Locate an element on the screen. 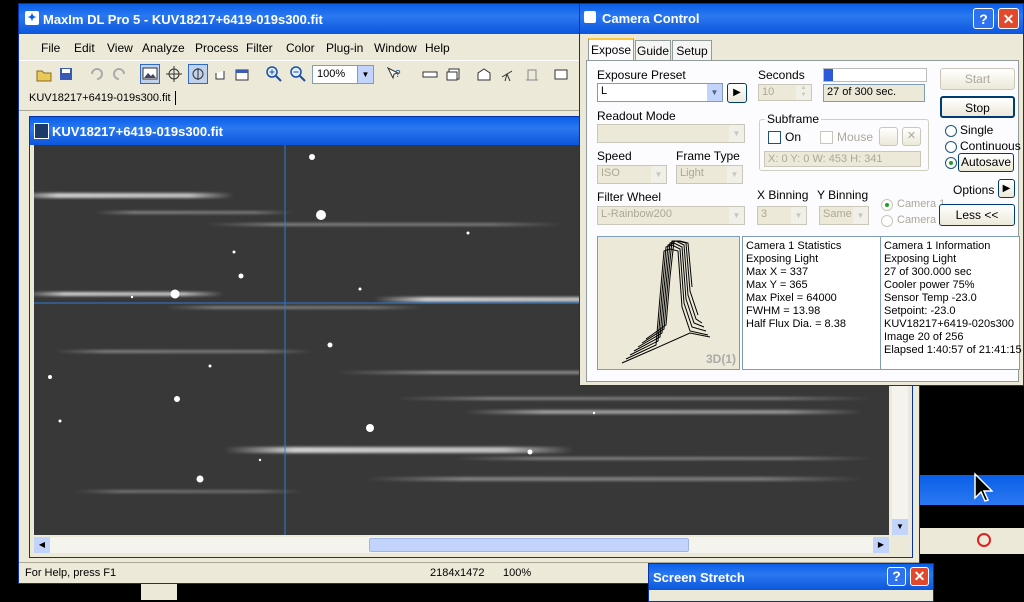 The height and width of the screenshot is (602, 1024). image-window-title: KUV18217+6419-019s300.fit is located at coordinates (137, 131).